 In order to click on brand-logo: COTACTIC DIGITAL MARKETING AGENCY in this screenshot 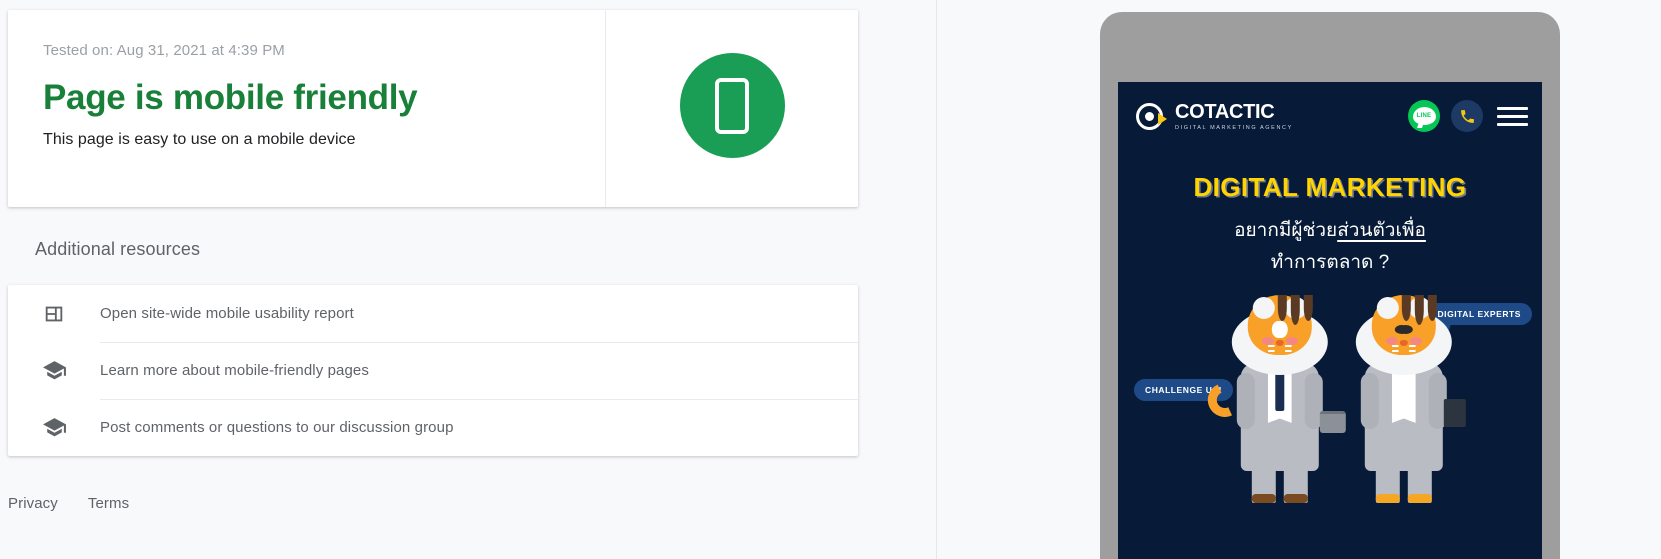, I will do `click(1214, 115)`.